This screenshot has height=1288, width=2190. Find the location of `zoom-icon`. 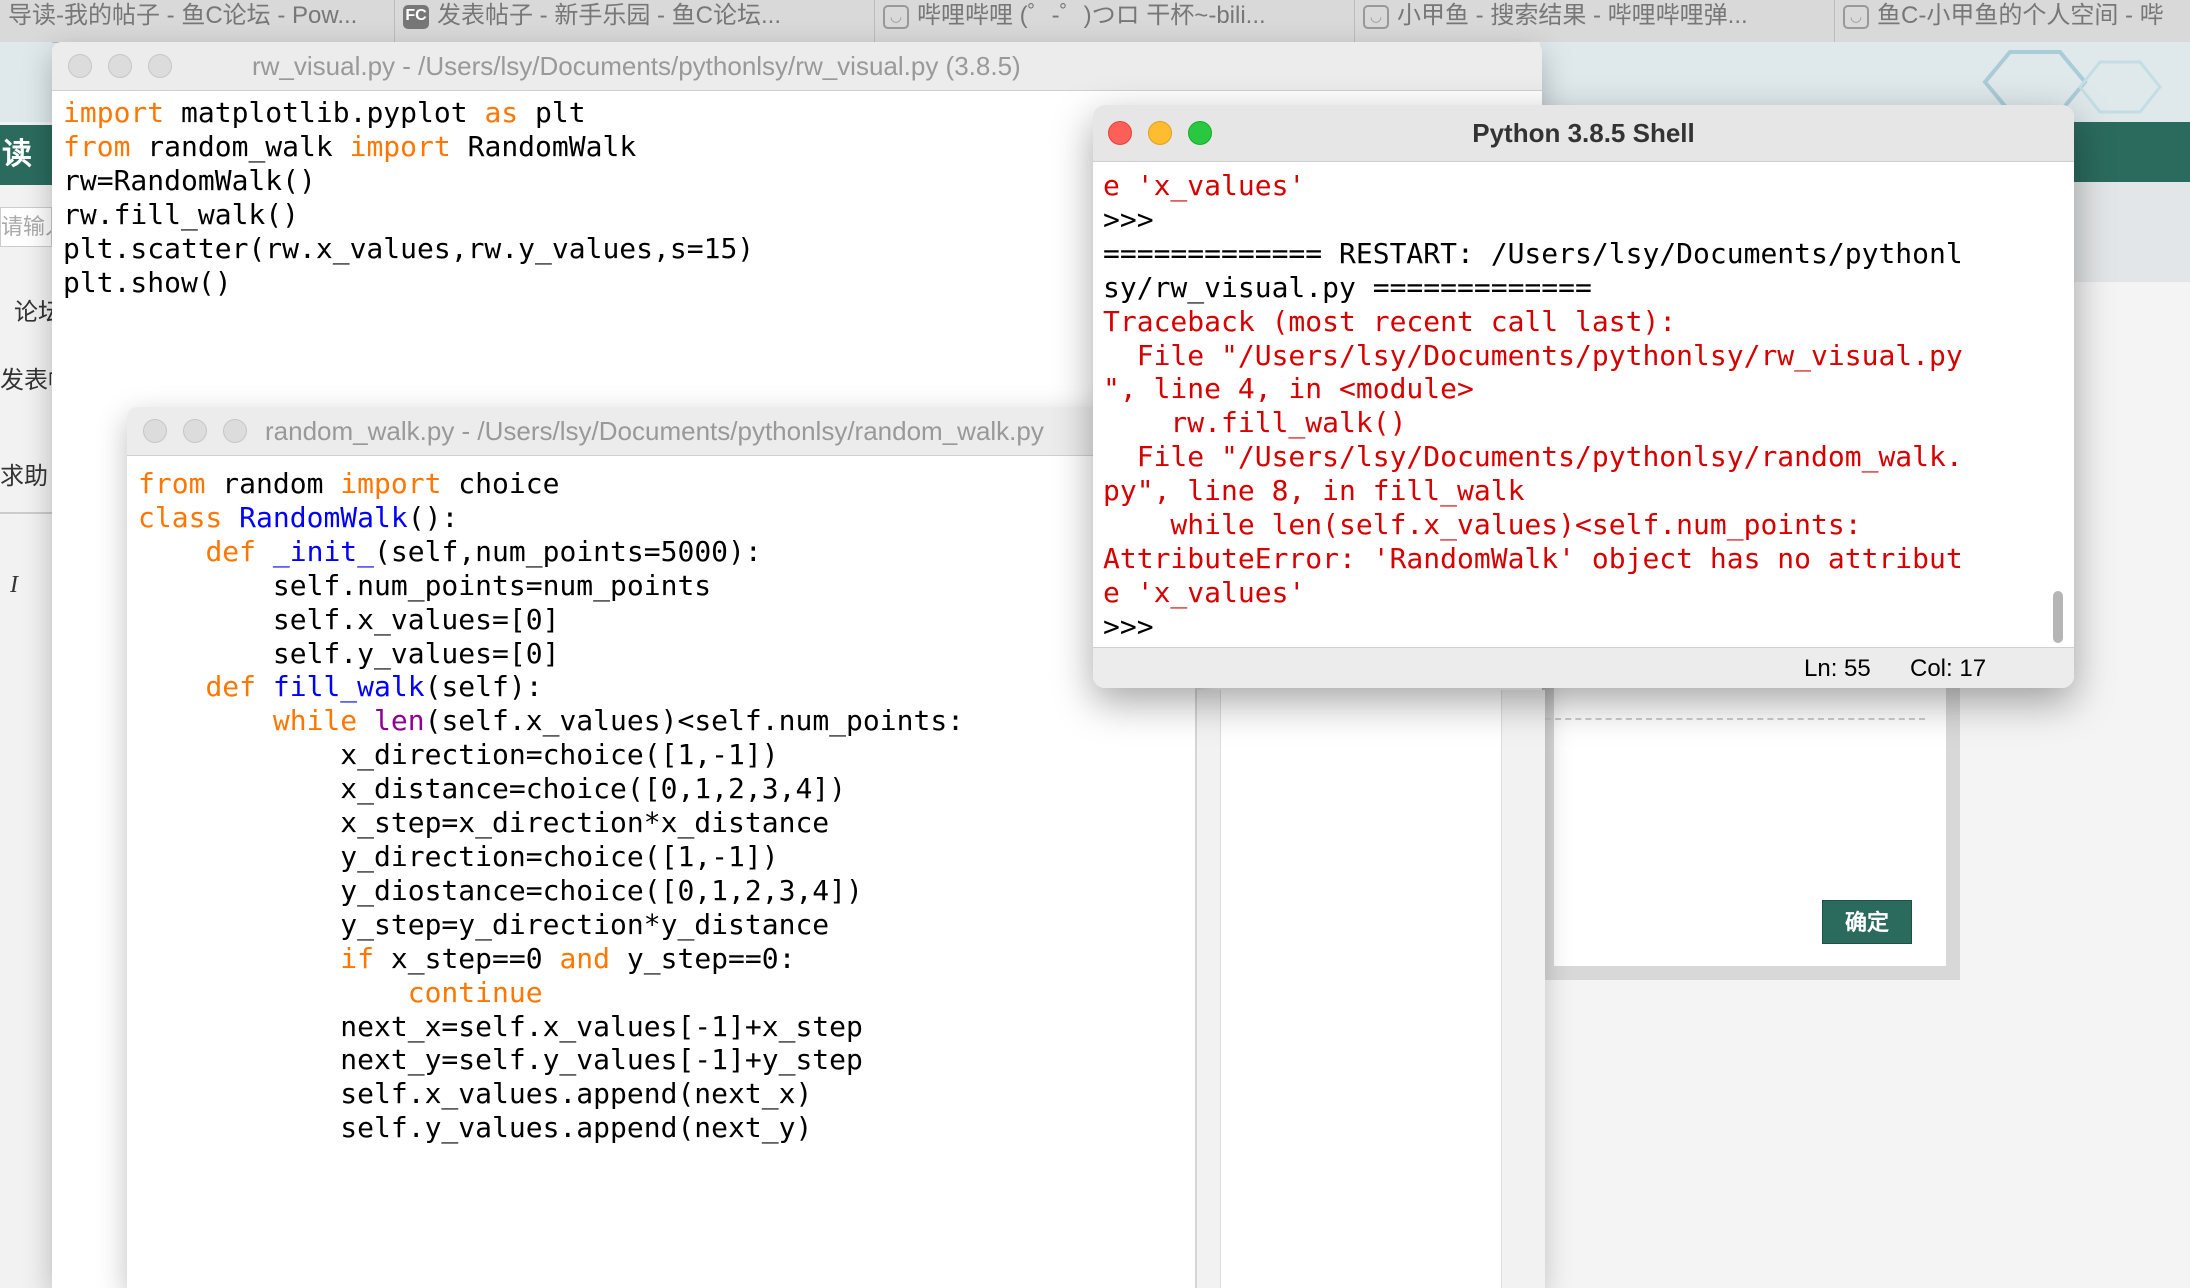

zoom-icon is located at coordinates (235, 431).